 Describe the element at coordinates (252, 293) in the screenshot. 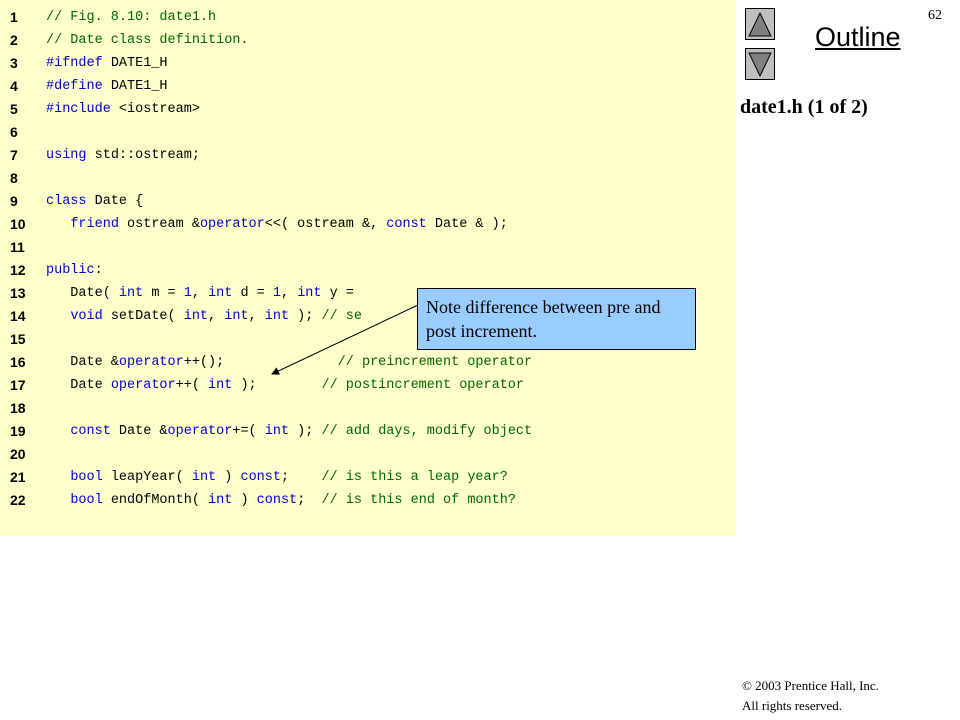

I see `code-token: d =` at that location.